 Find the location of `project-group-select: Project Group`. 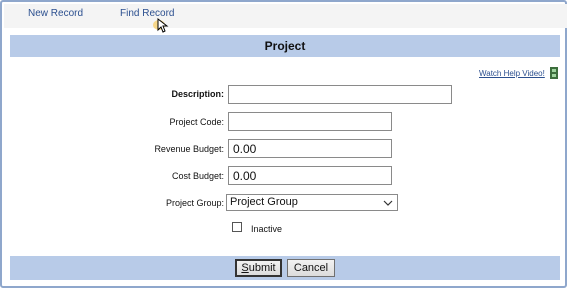

project-group-select: Project Group is located at coordinates (312, 202).